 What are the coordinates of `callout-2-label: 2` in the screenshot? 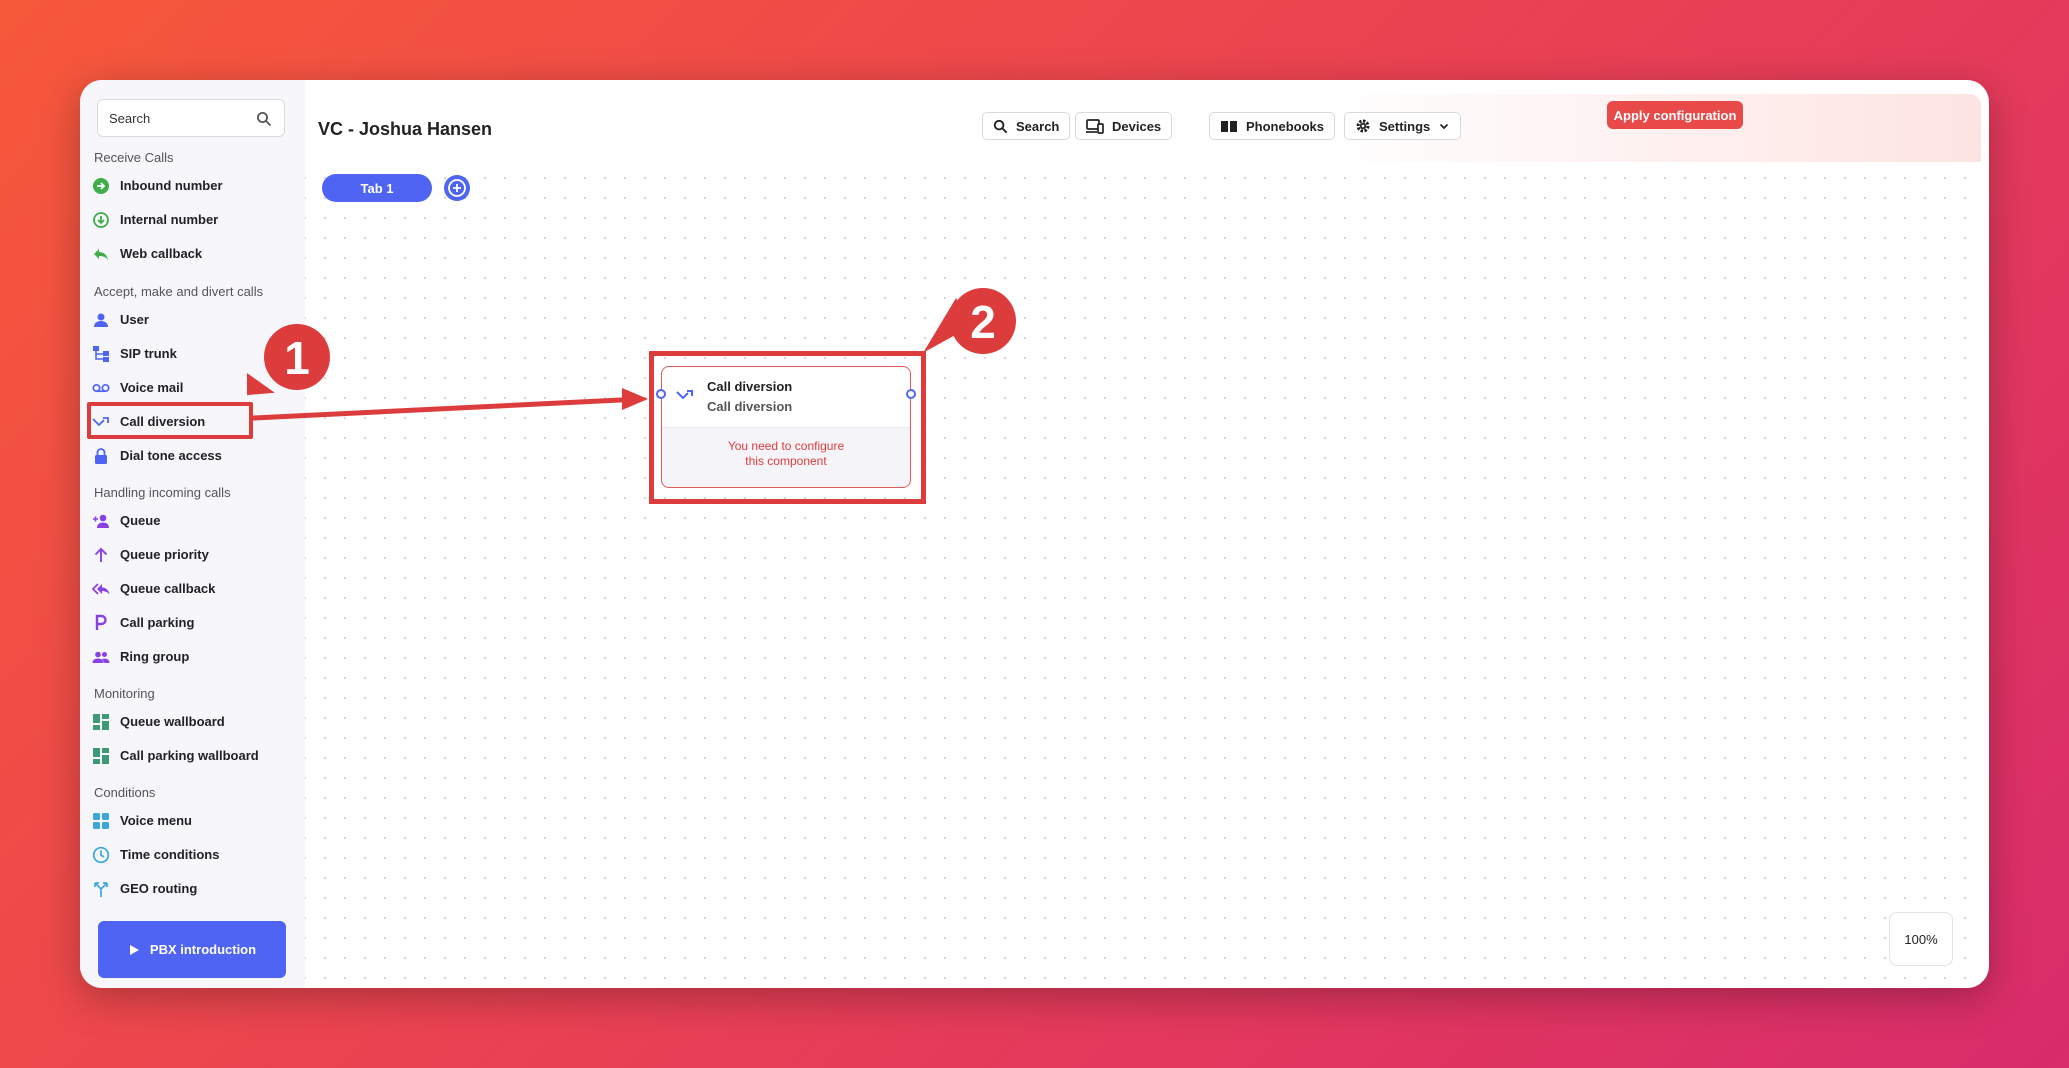 It's located at (983, 322).